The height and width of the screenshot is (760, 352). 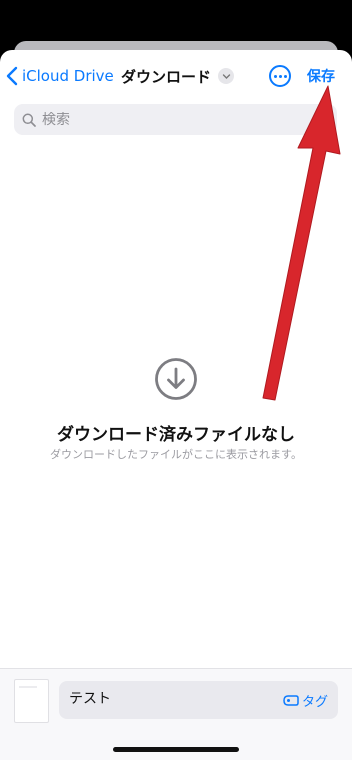 I want to click on page-title: ダウンロード, so click(x=166, y=76).